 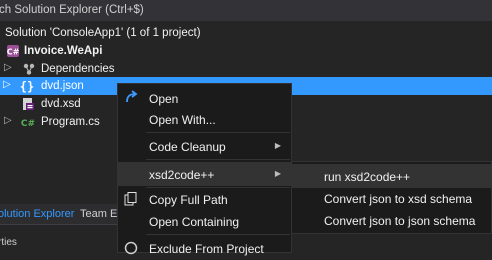 I want to click on project-label: Invoice.WeApi, so click(x=63, y=51).